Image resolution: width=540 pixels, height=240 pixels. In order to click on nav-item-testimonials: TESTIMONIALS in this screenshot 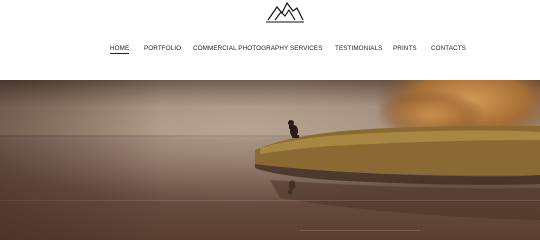, I will do `click(358, 50)`.